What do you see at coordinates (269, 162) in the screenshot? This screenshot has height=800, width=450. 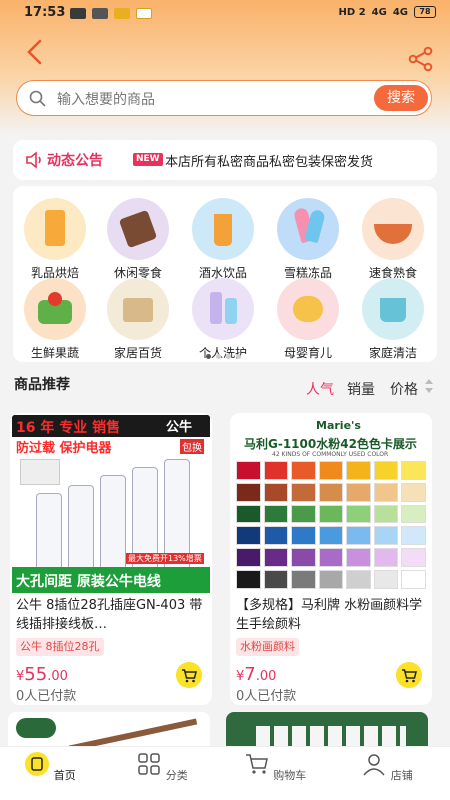 I see `notice-text: 本店所有私密商品私密包装保密发货` at bounding box center [269, 162].